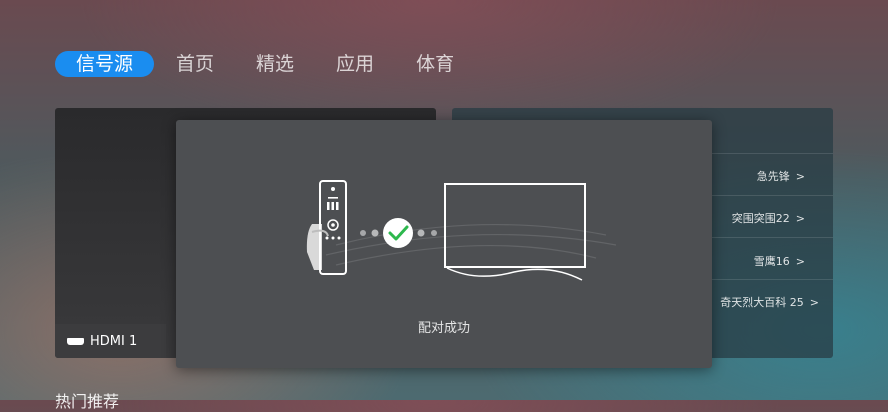  I want to click on swoosh-decoration, so click(471, 244).